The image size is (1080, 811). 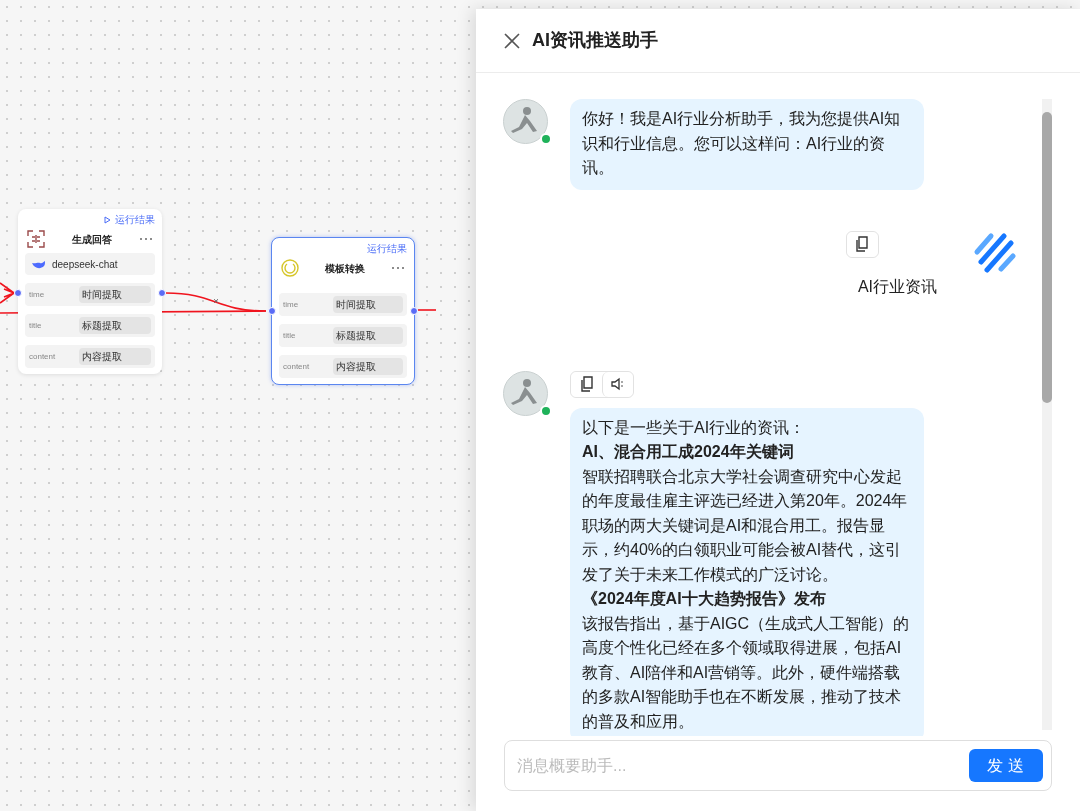 I want to click on workflow-node: 运行结果 模板转换 time 时间提取 title 标题提取 content 内容提取, so click(x=343, y=311).